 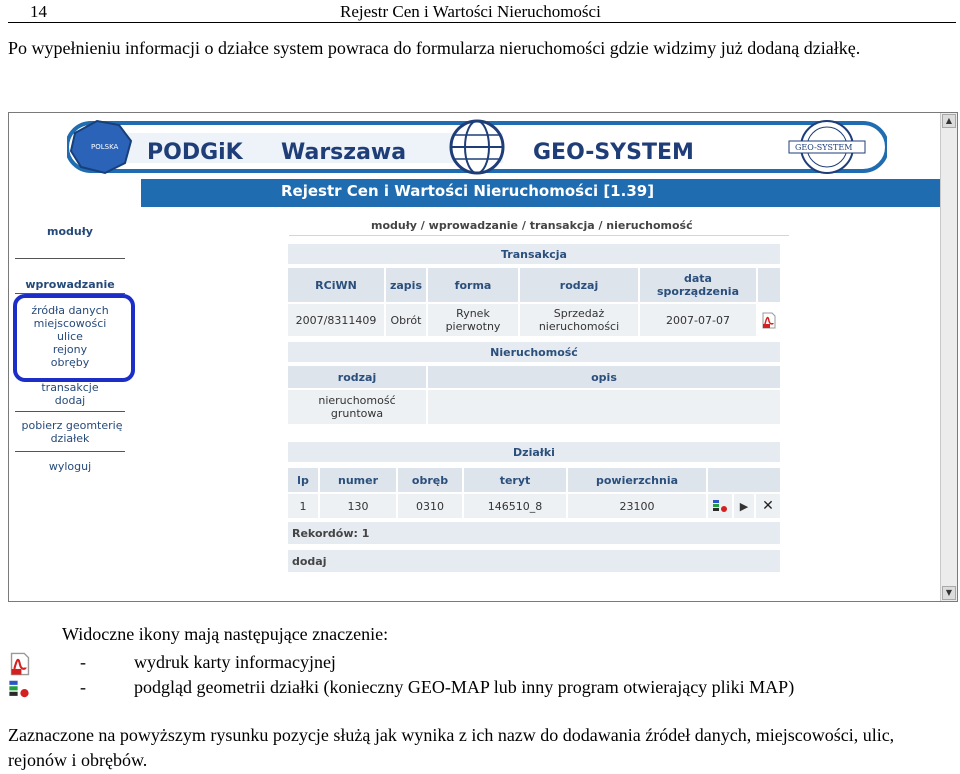 I want to click on column-header: zapis, so click(x=406, y=285).